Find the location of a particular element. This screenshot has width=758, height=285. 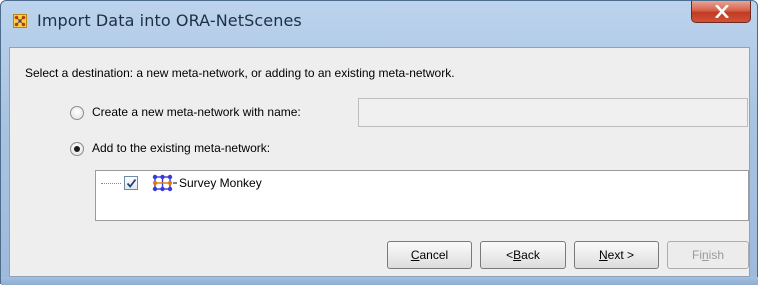

meta-network-name-input is located at coordinates (553, 112).